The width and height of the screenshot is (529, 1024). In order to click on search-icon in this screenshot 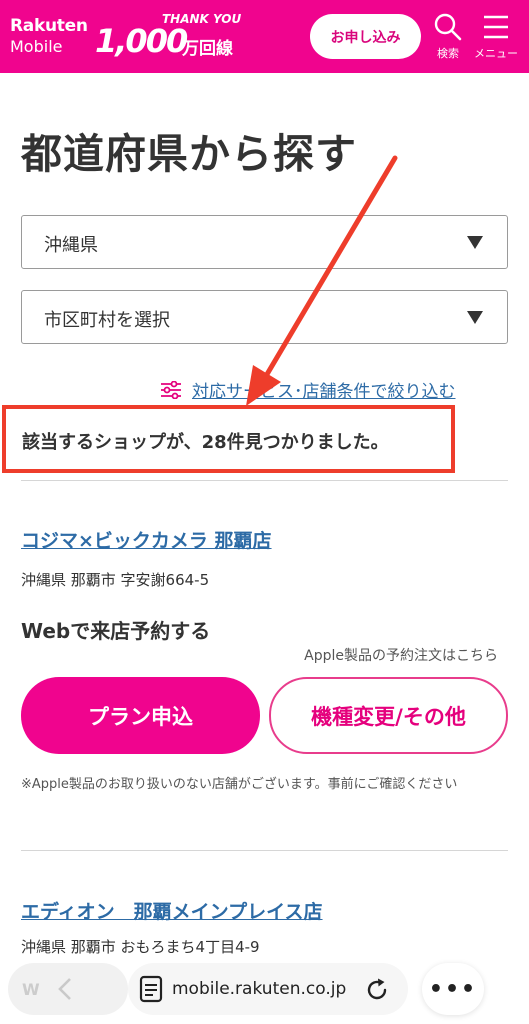, I will do `click(448, 27)`.